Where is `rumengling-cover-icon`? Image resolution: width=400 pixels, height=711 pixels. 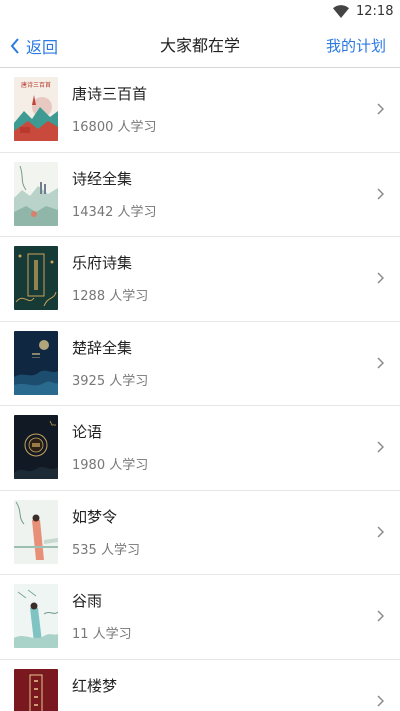
rumengling-cover-icon is located at coordinates (36, 531).